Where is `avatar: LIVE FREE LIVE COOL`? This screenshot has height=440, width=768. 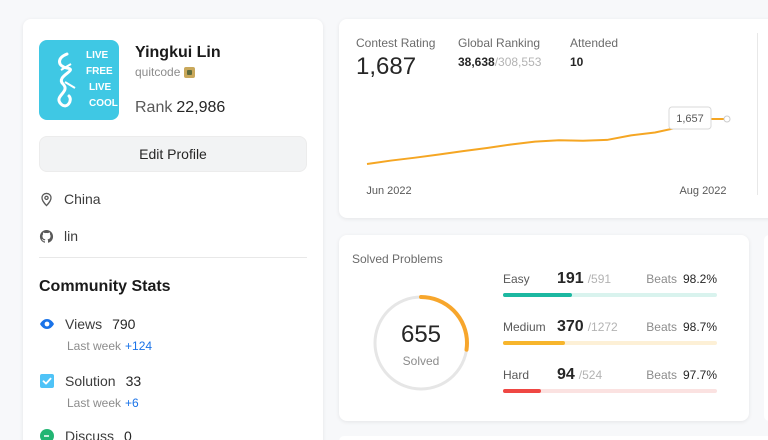
avatar: LIVE FREE LIVE COOL is located at coordinates (79, 80).